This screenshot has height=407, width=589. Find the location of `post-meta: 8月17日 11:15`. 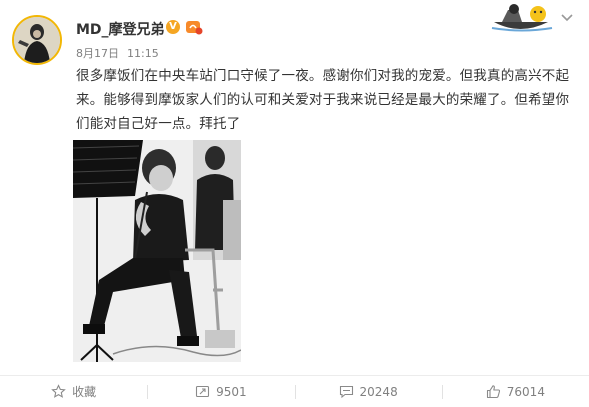

post-meta: 8月17日 11:15 is located at coordinates (117, 53).